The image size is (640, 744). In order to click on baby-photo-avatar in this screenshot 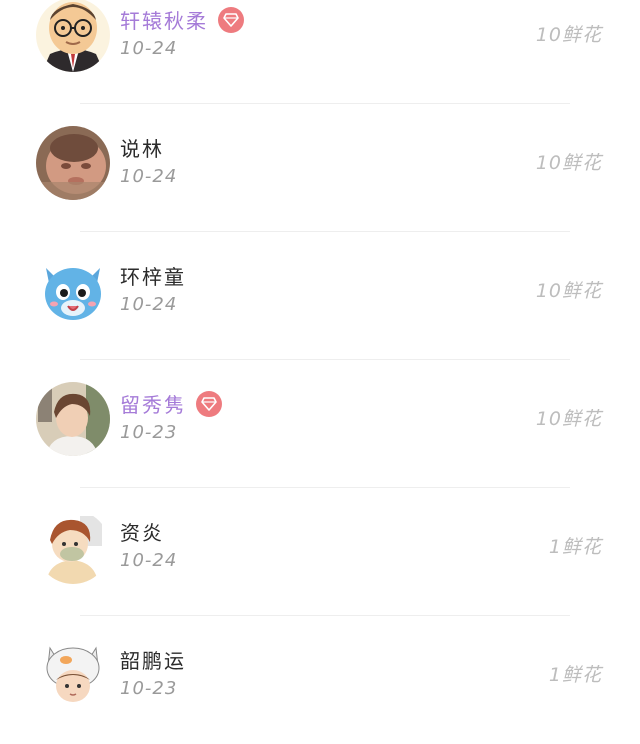, I will do `click(73, 163)`.